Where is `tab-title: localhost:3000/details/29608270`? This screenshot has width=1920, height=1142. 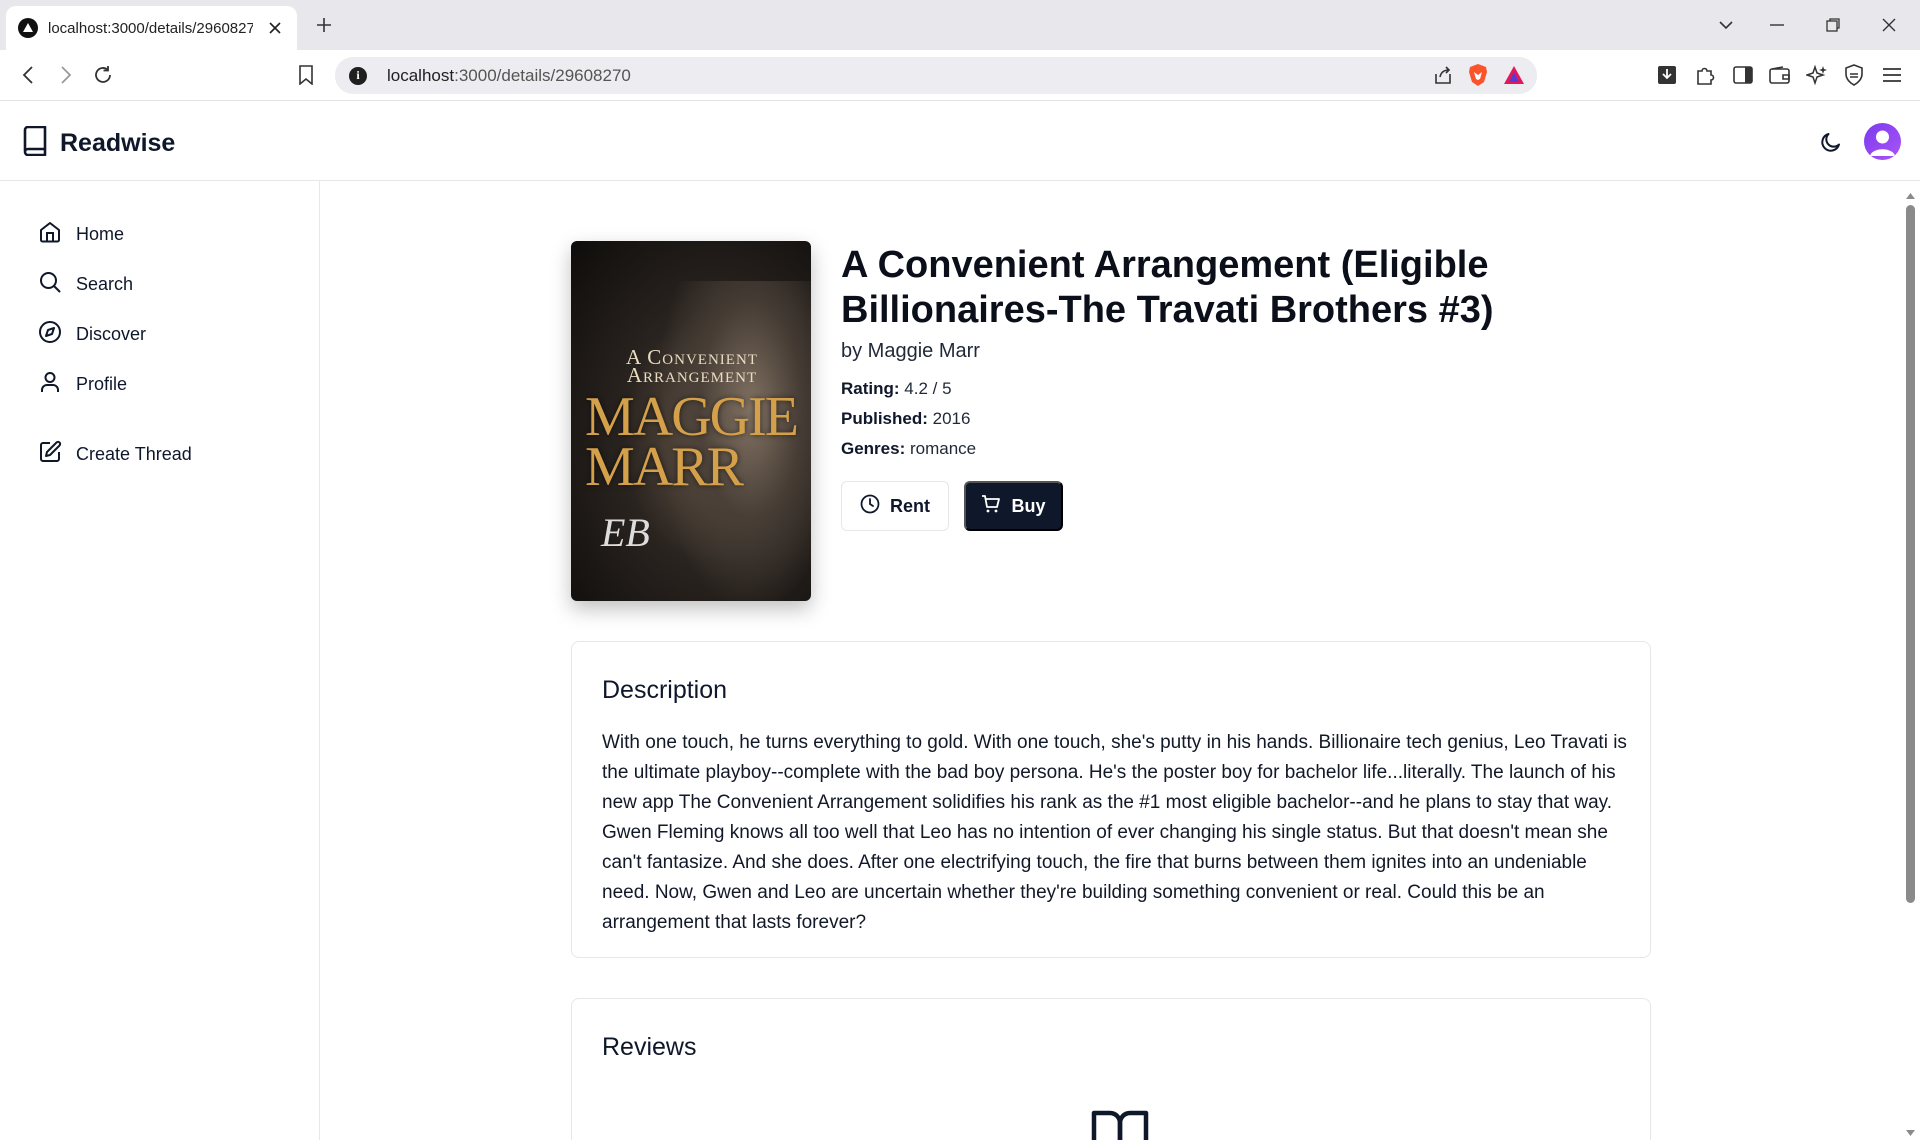
tab-title: localhost:3000/details/29608270 is located at coordinates (150, 28).